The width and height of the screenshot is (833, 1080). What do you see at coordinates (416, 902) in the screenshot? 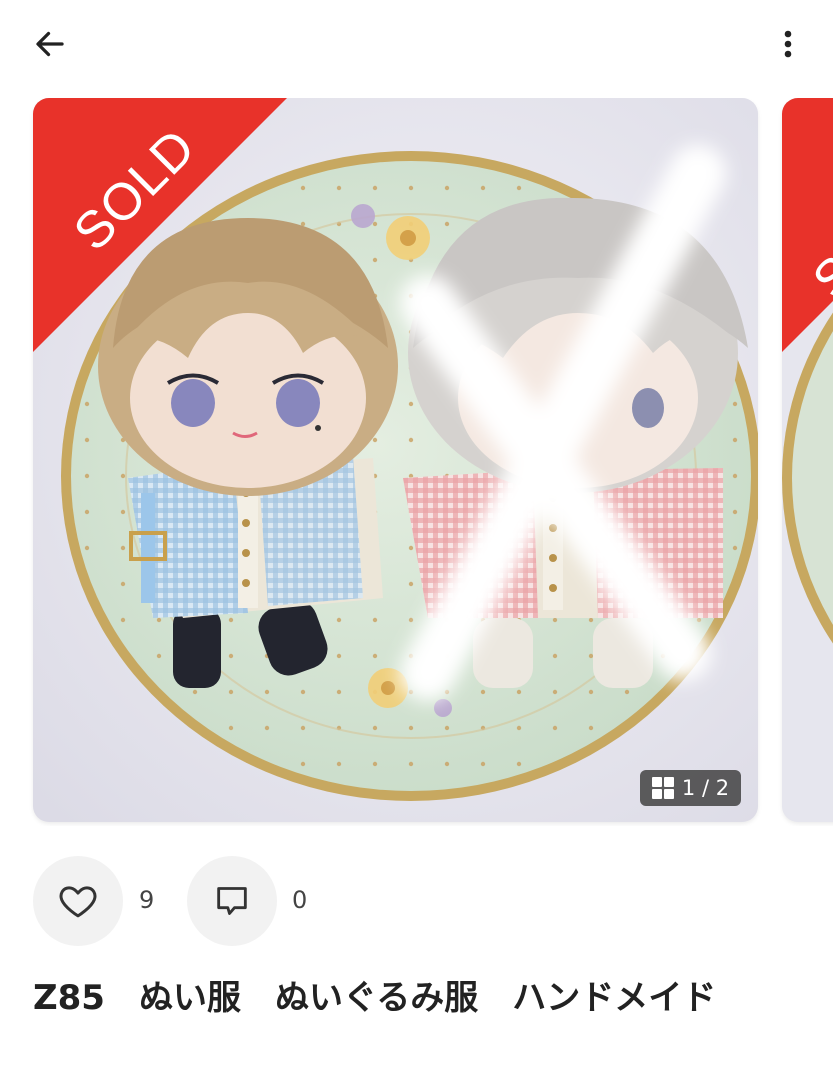
I see `action-row: 9 0` at bounding box center [416, 902].